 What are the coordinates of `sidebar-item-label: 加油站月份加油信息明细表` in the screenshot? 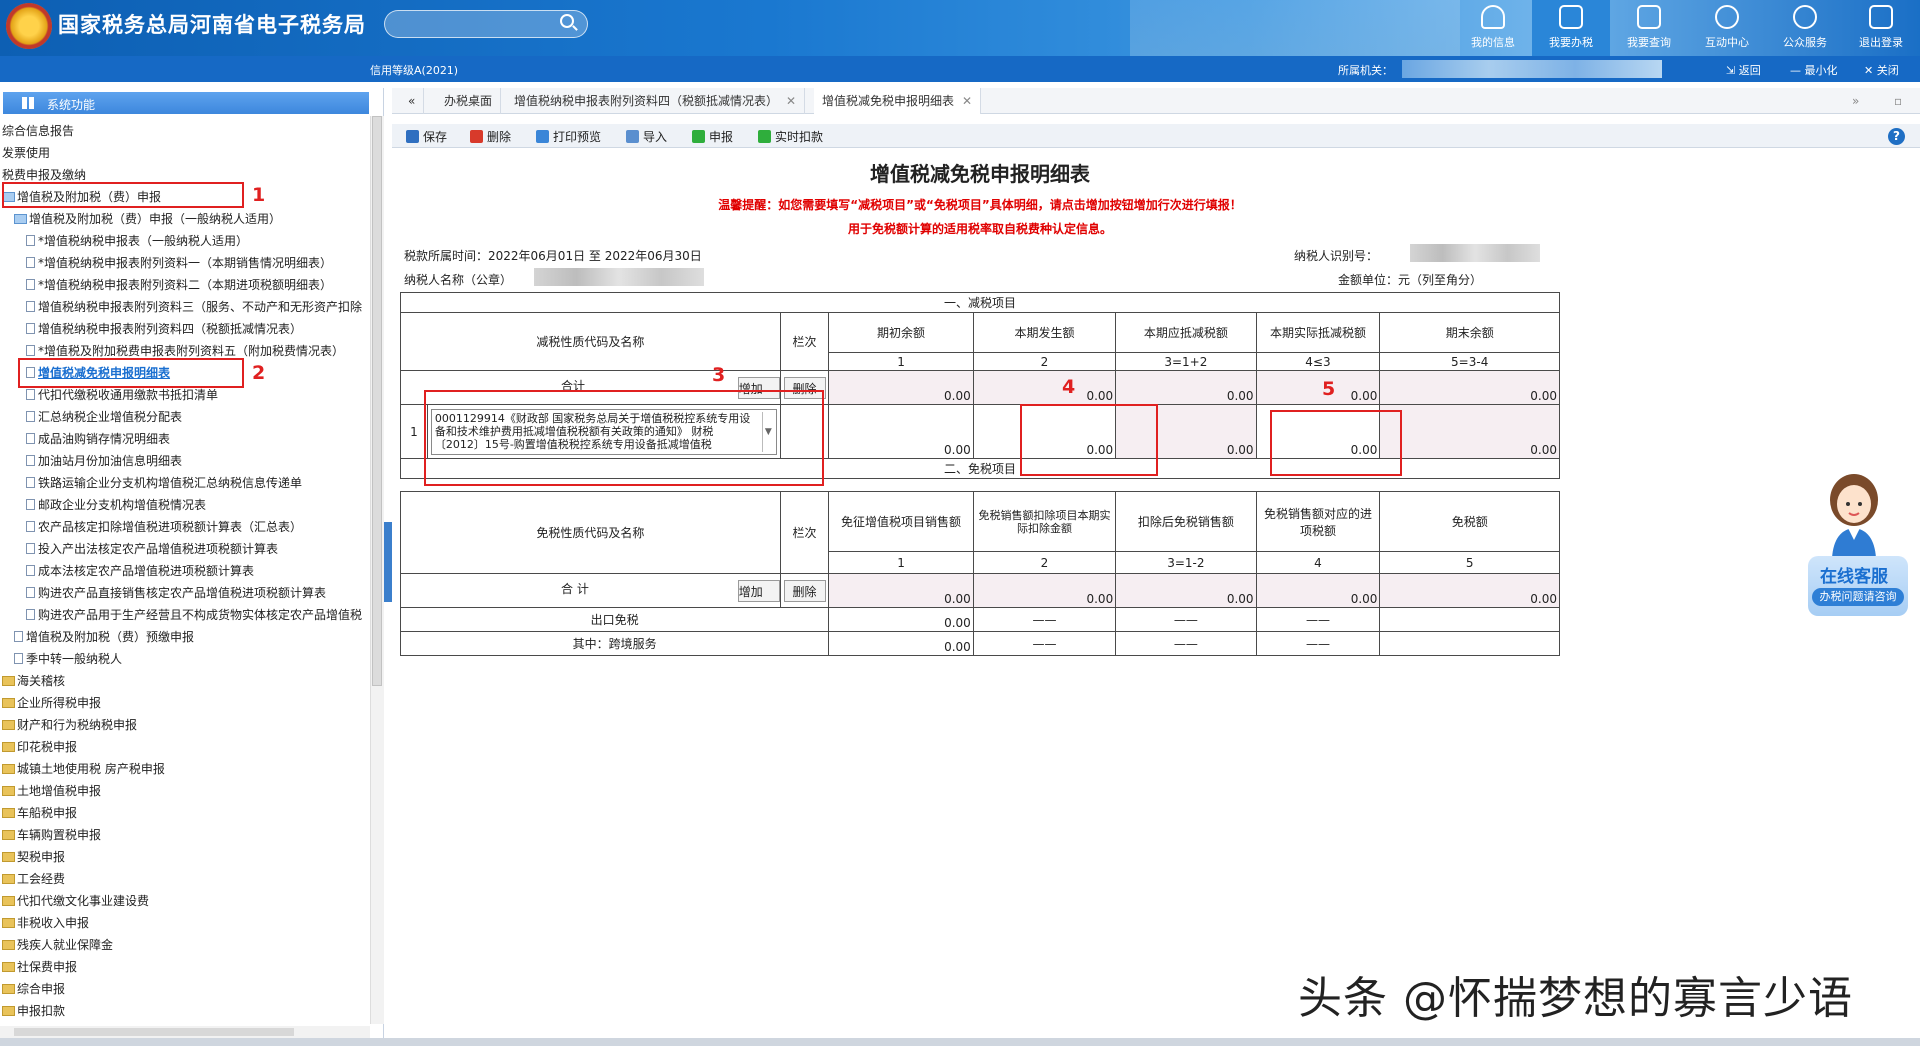 It's located at (110, 461).